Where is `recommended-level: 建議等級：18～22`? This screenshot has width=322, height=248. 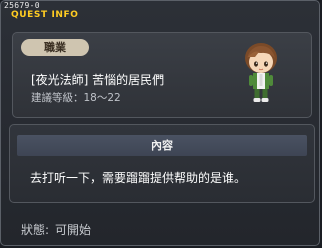 recommended-level: 建議等級：18～22 is located at coordinates (76, 98).